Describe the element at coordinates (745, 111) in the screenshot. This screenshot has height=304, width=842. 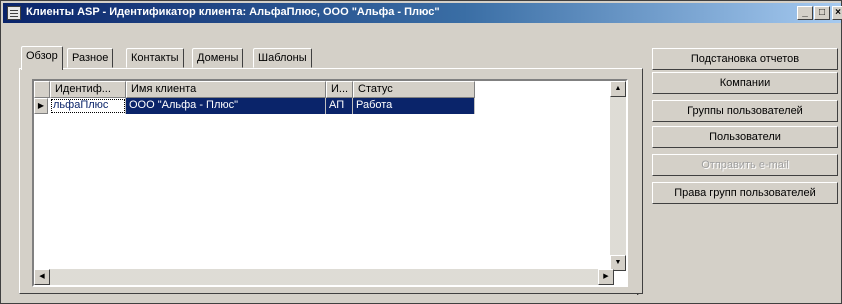
I see `user-groups-button: Группы пользователей` at that location.